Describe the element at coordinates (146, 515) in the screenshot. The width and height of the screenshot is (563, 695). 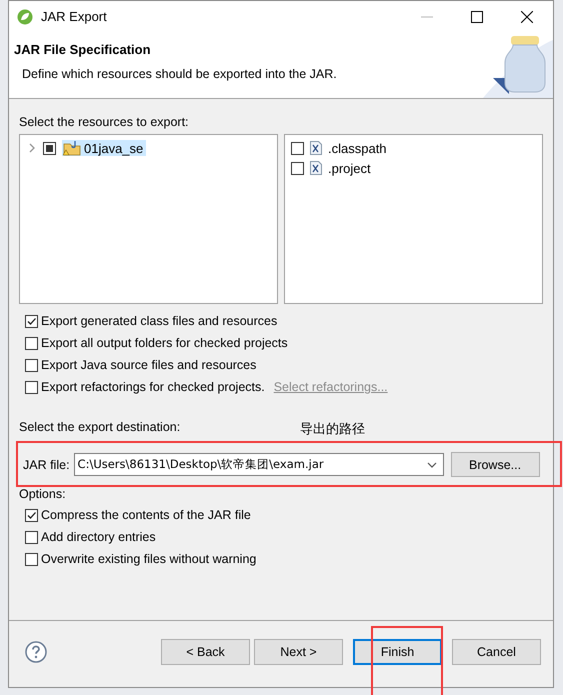
I see `checkbox-label: Compress the contents of the JAR file` at that location.